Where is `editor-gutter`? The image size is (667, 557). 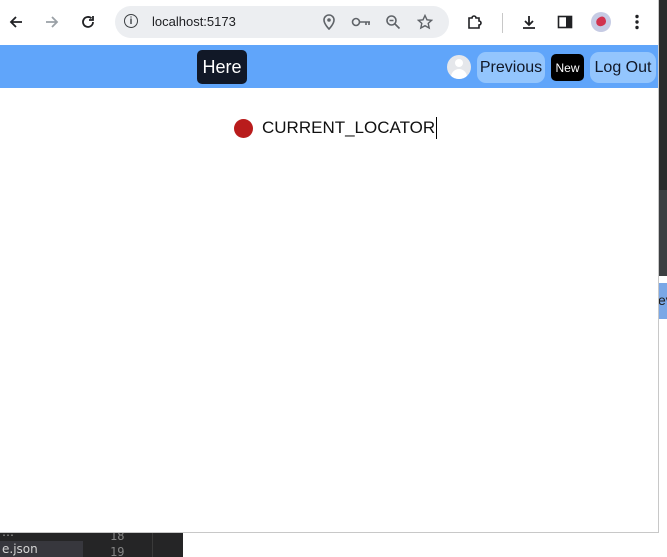
editor-gutter is located at coordinates (152, 545).